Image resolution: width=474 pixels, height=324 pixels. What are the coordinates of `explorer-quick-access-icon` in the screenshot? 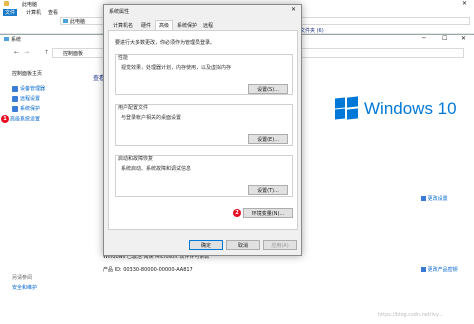 It's located at (6, 3).